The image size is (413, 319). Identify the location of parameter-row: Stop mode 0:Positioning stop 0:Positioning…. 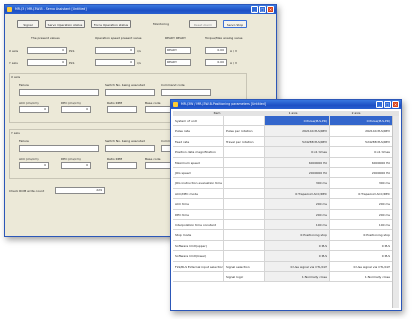
(286, 235).